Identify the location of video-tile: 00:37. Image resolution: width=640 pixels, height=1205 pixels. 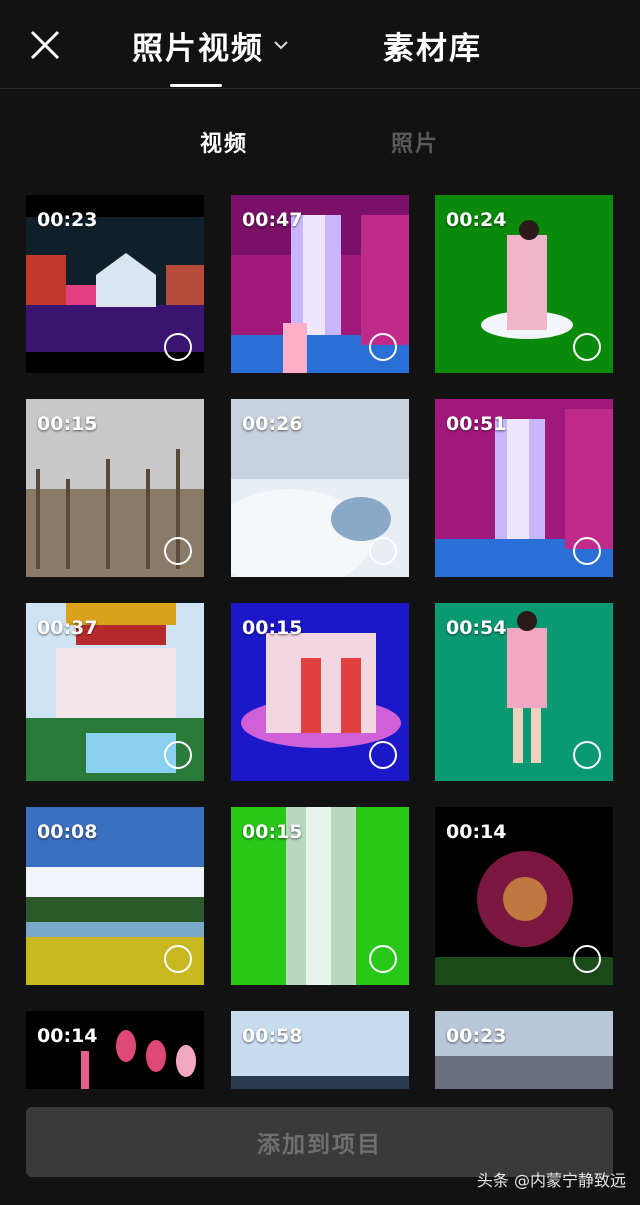
(115, 692).